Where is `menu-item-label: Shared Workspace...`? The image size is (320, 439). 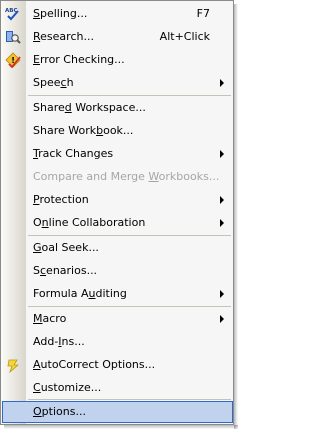 menu-item-label: Shared Workspace... is located at coordinates (89, 107).